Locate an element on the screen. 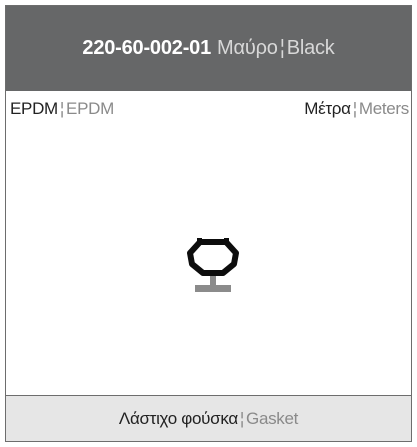 The image size is (417, 447). product-info-row: EPDM ¦ EPDM Μέτρα ¦ Meters is located at coordinates (208, 112).